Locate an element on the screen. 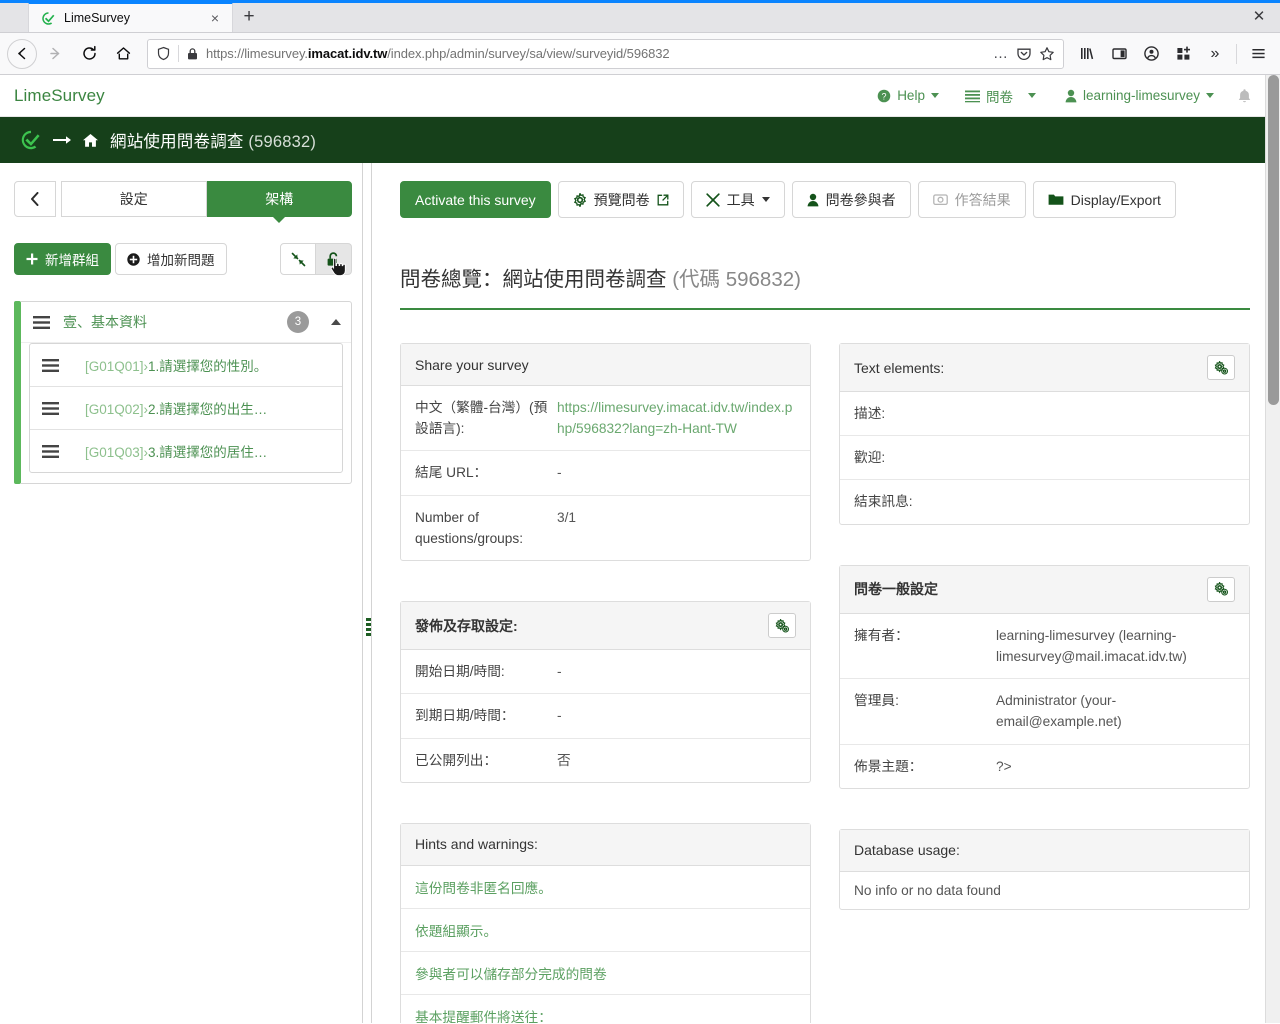 This screenshot has height=1024, width=1280. close-icon: × is located at coordinates (215, 18).